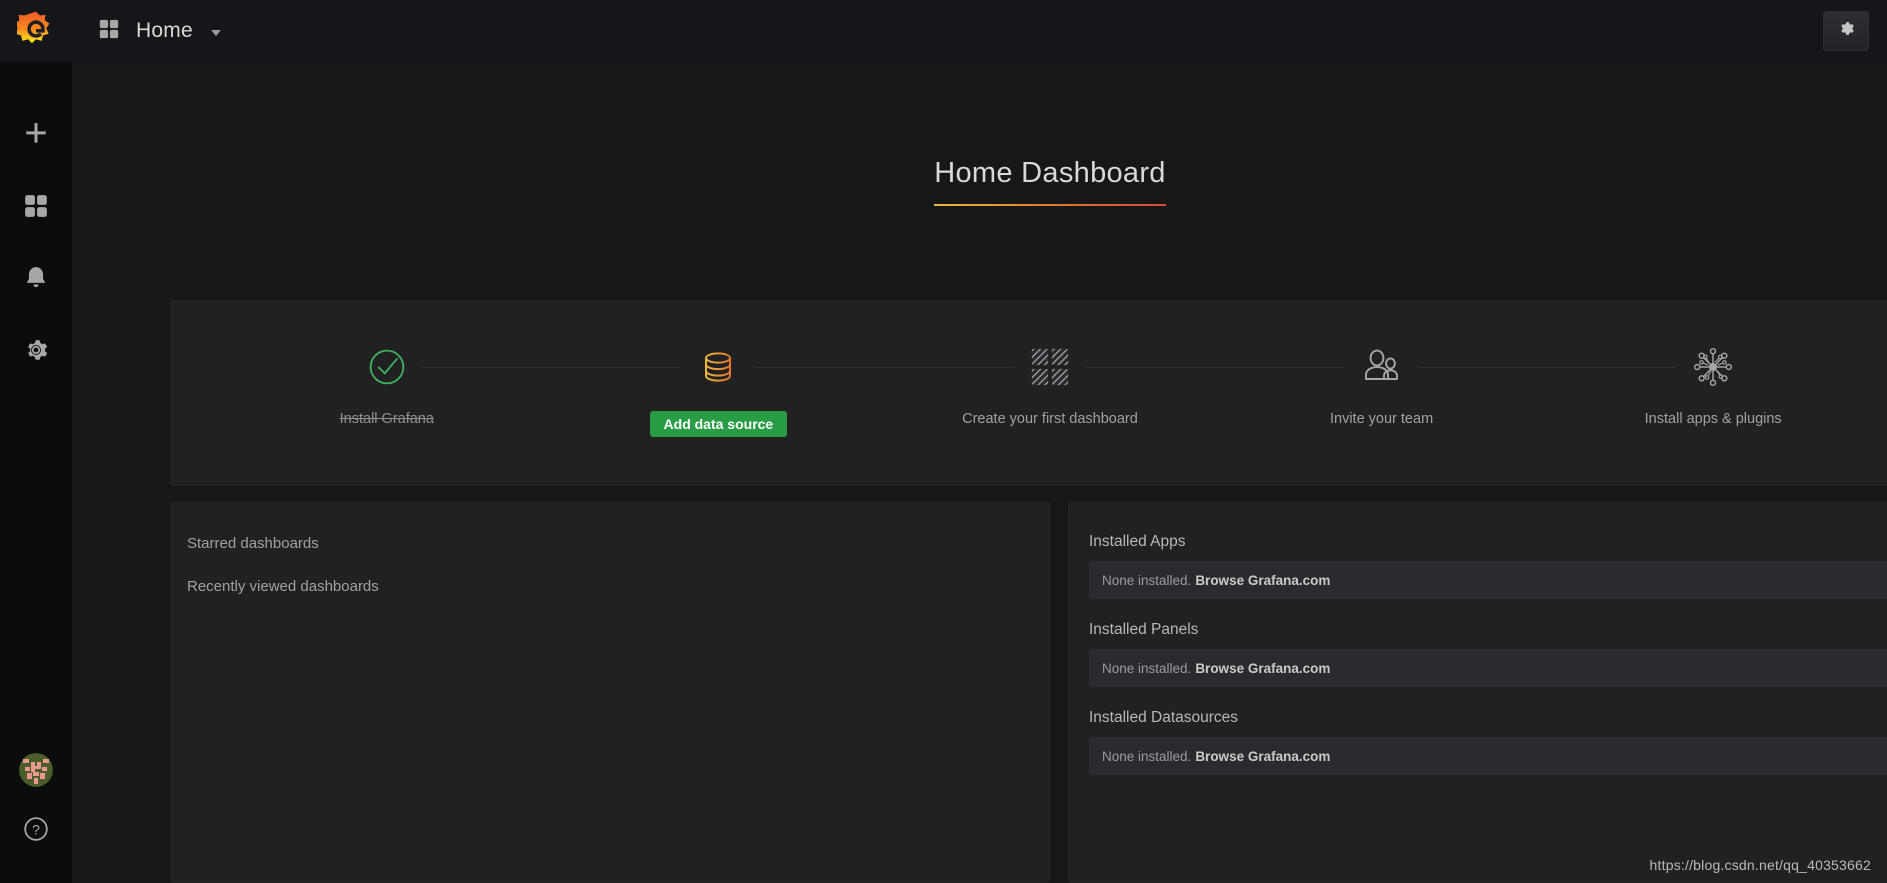  I want to click on onboarding-step-invite-team: Invite your team, so click(1465, 384).